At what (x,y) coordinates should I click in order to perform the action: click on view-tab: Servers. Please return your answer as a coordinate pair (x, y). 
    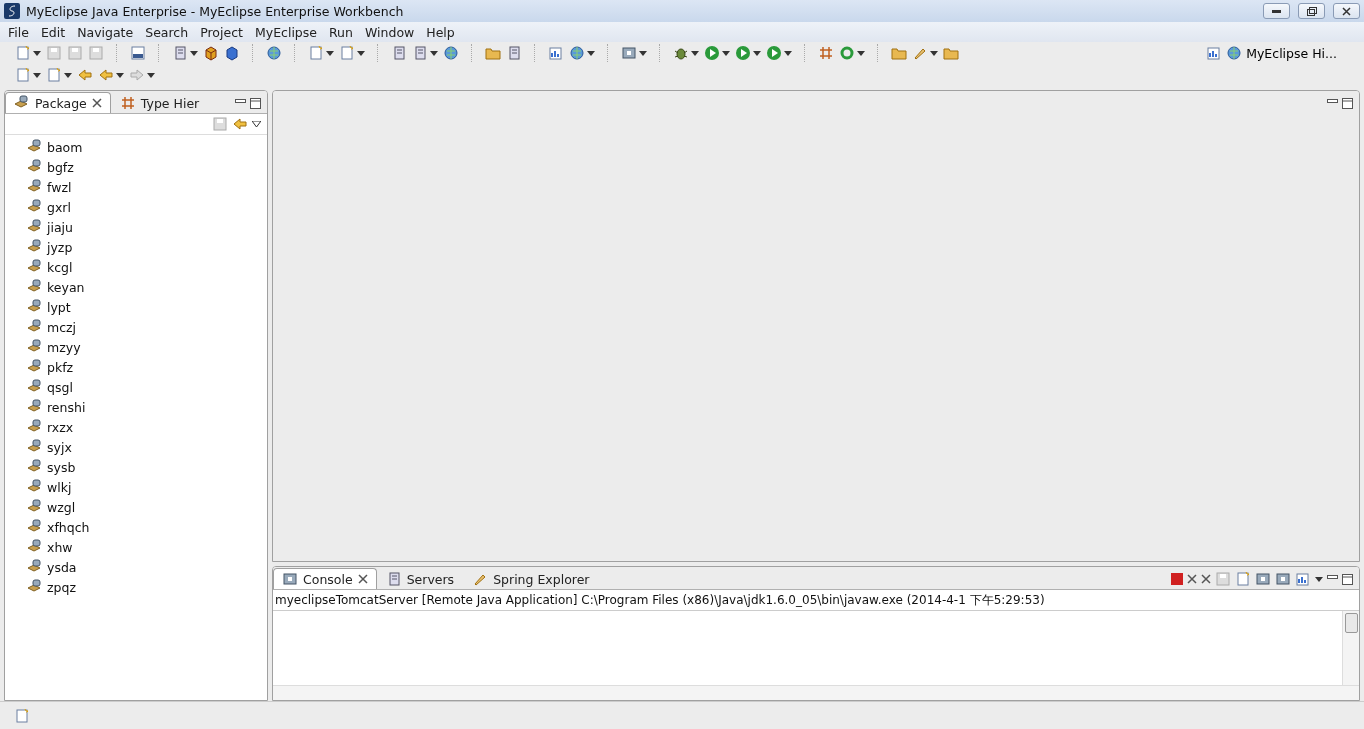
    Looking at the image, I should click on (420, 578).